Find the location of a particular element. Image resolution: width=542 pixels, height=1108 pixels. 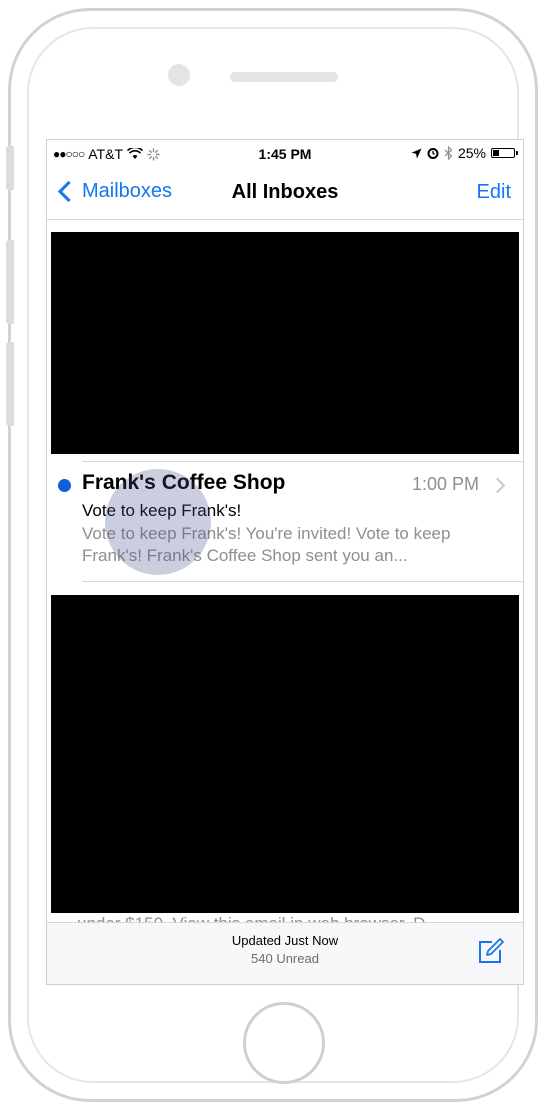

earpiece-speaker is located at coordinates (284, 77).